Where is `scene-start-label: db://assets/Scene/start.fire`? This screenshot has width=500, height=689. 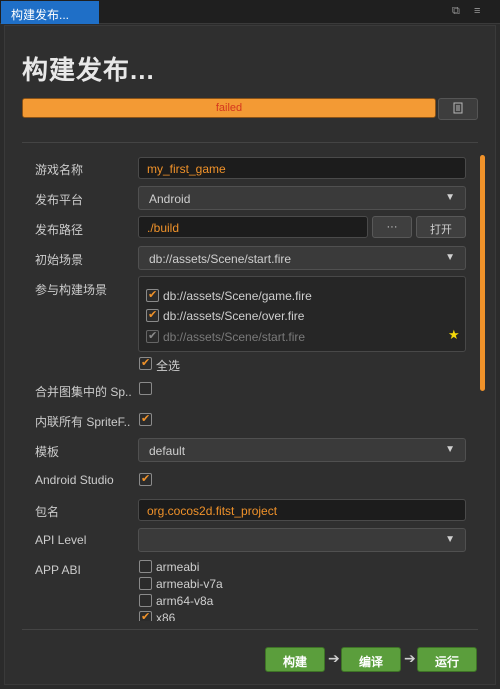 scene-start-label: db://assets/Scene/start.fire is located at coordinates (234, 337).